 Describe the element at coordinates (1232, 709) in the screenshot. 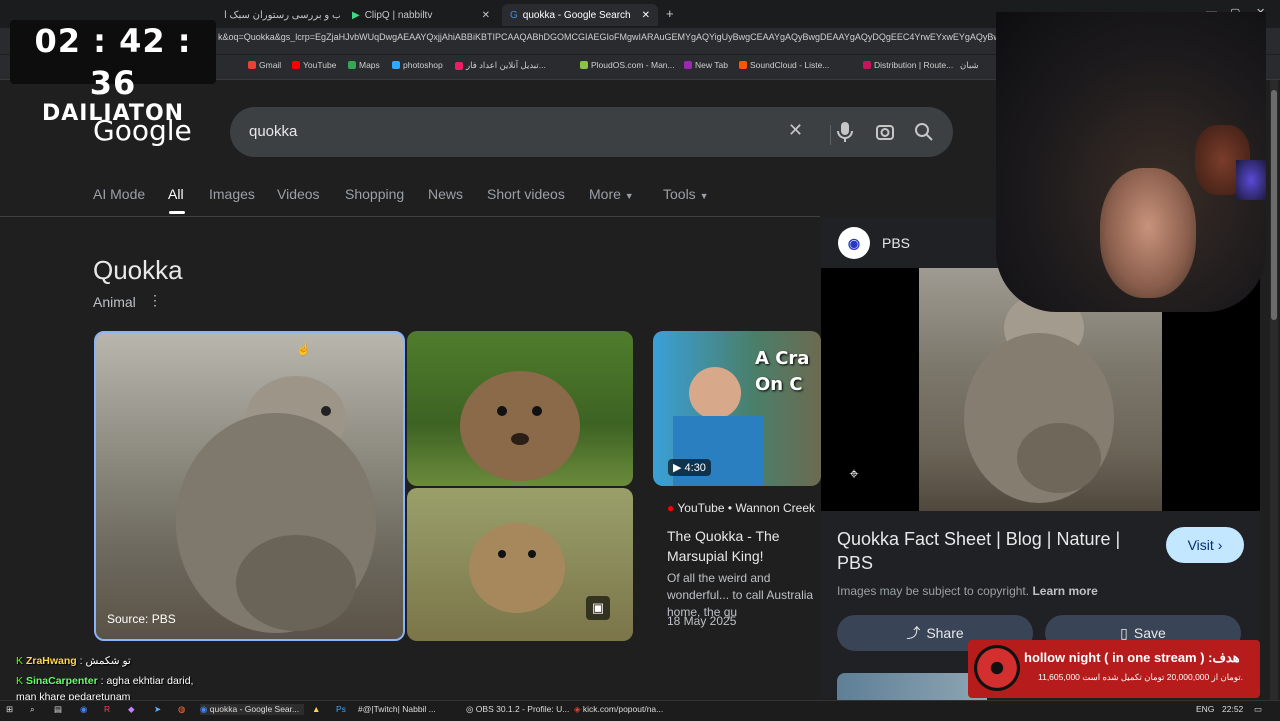

I see `clock: 22:52` at that location.